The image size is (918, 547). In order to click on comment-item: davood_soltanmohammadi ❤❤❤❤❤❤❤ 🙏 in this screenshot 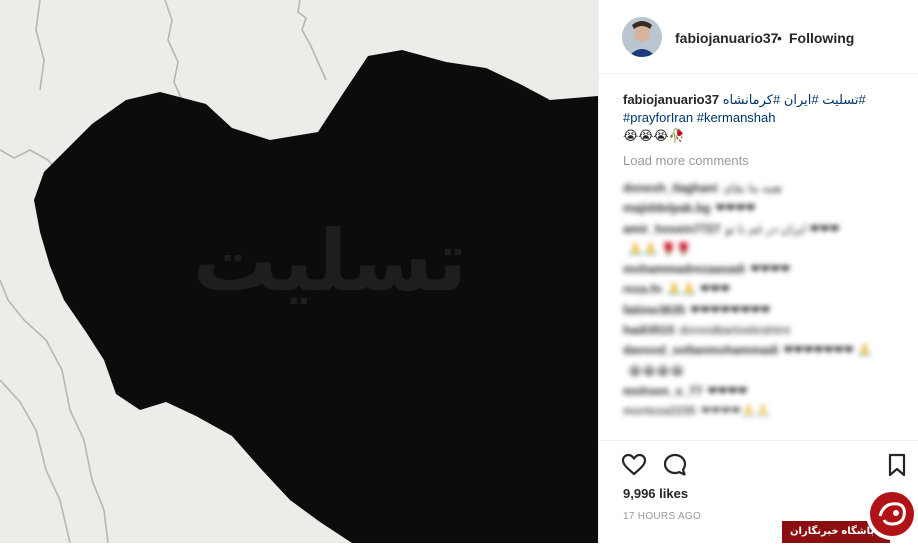, I will do `click(768, 350)`.